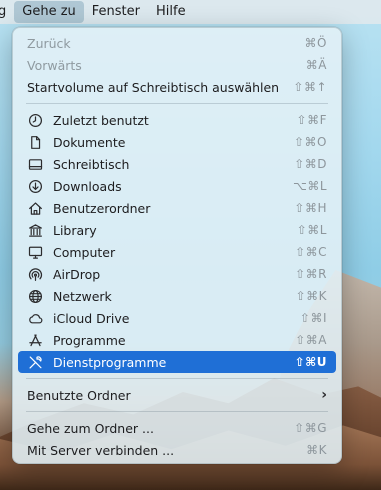  What do you see at coordinates (316, 65) in the screenshot?
I see `menu-item-shortcut: ⌘Ä` at bounding box center [316, 65].